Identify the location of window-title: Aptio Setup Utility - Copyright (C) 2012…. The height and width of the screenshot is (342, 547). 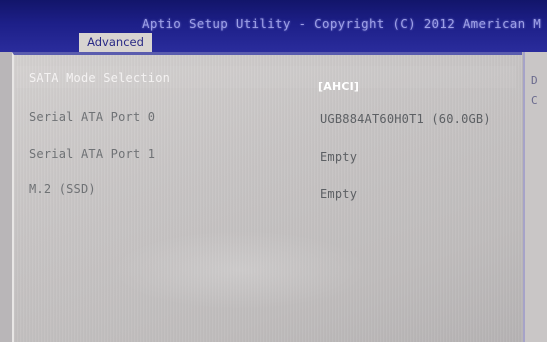
(342, 23).